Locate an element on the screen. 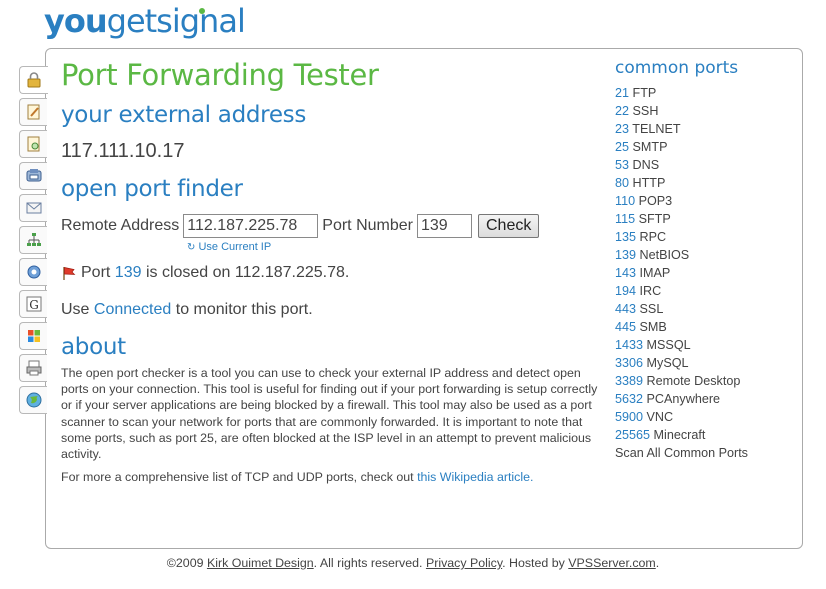 Image resolution: width=826 pixels, height=589 pixels. external-address-heading: your external address is located at coordinates (184, 115).